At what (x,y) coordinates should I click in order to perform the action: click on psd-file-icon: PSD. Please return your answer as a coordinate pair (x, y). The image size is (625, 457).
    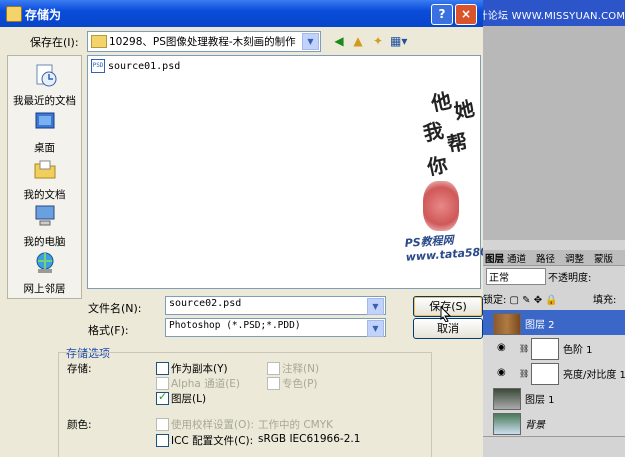
    Looking at the image, I should click on (98, 66).